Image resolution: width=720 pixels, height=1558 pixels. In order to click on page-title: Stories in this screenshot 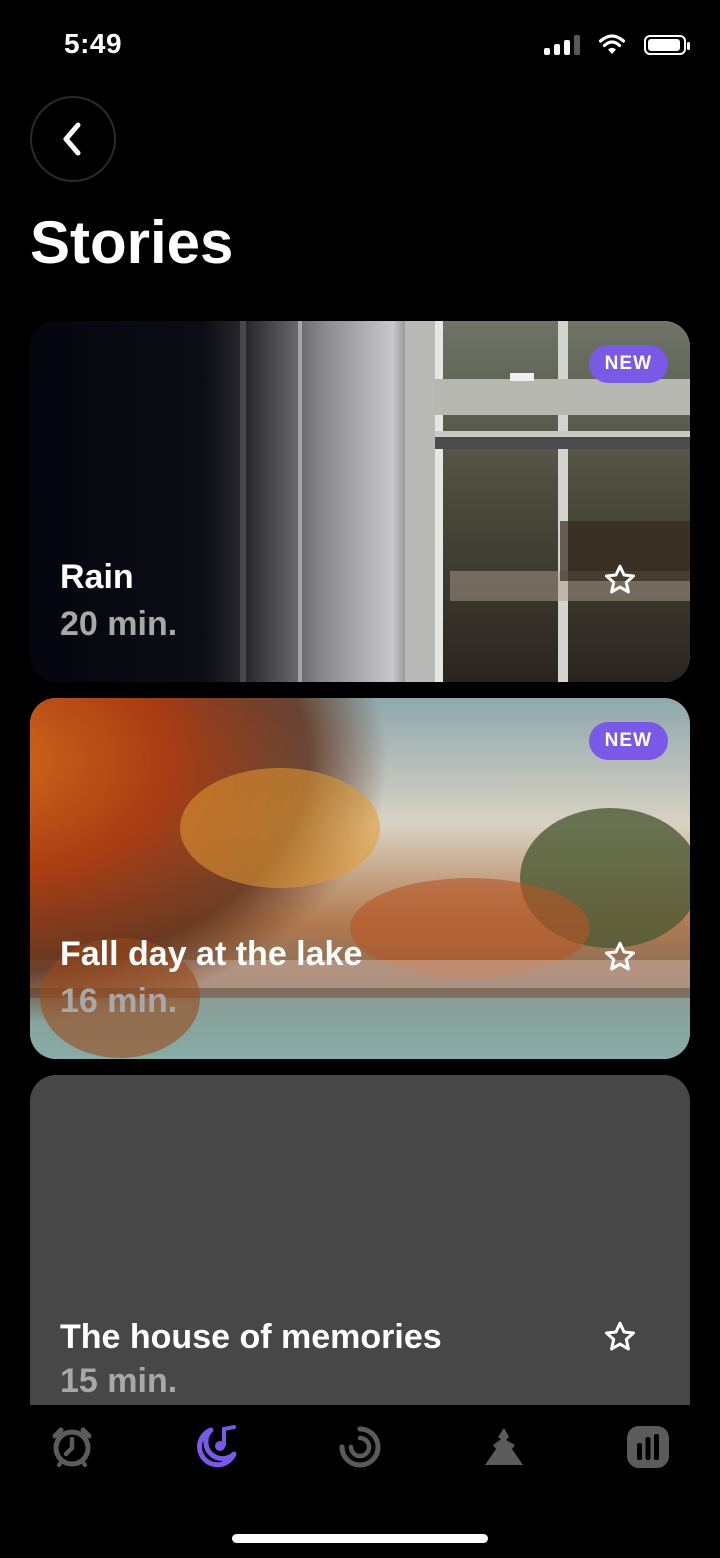, I will do `click(132, 242)`.